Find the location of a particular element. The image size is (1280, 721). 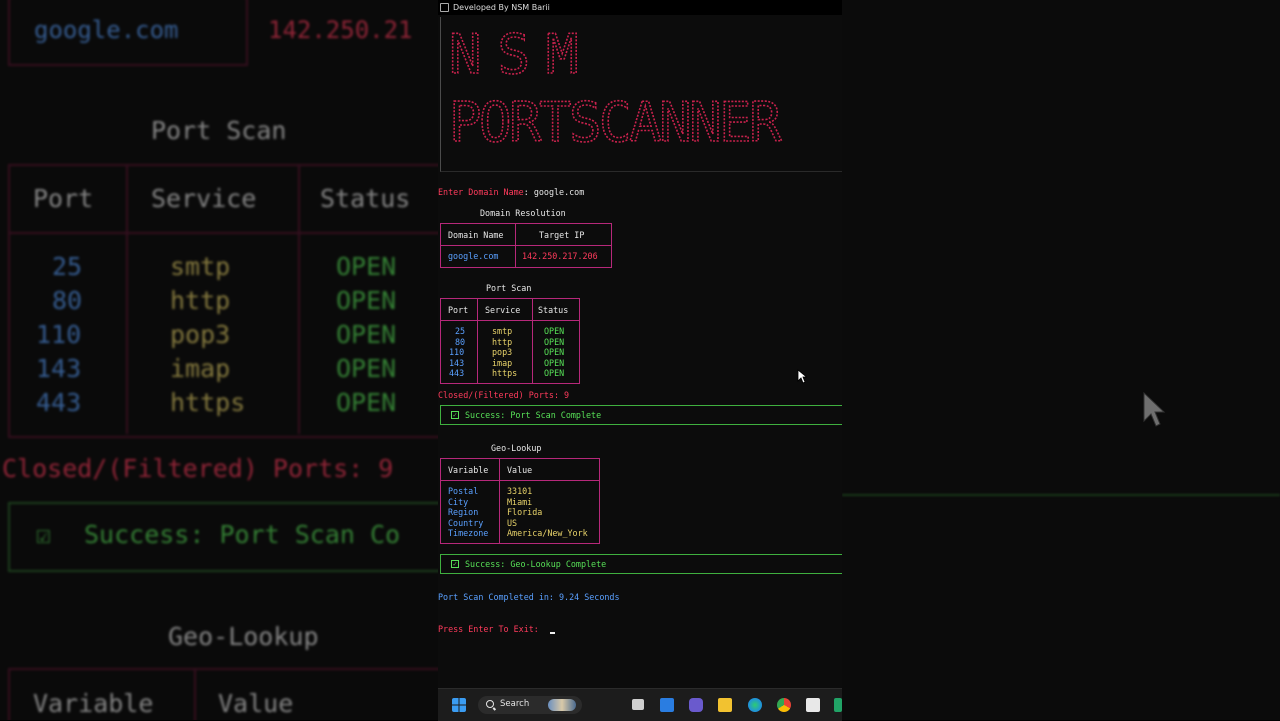

geo-value: 33101 is located at coordinates (520, 491).